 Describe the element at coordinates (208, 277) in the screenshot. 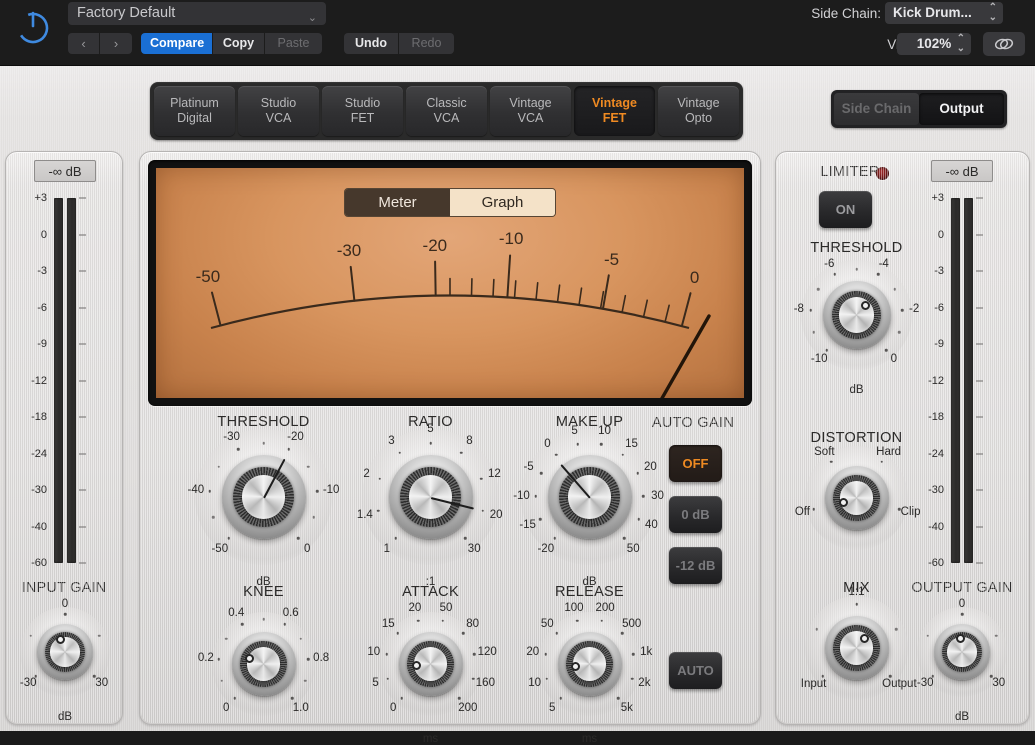

I see `vu-scale-label: -50` at that location.